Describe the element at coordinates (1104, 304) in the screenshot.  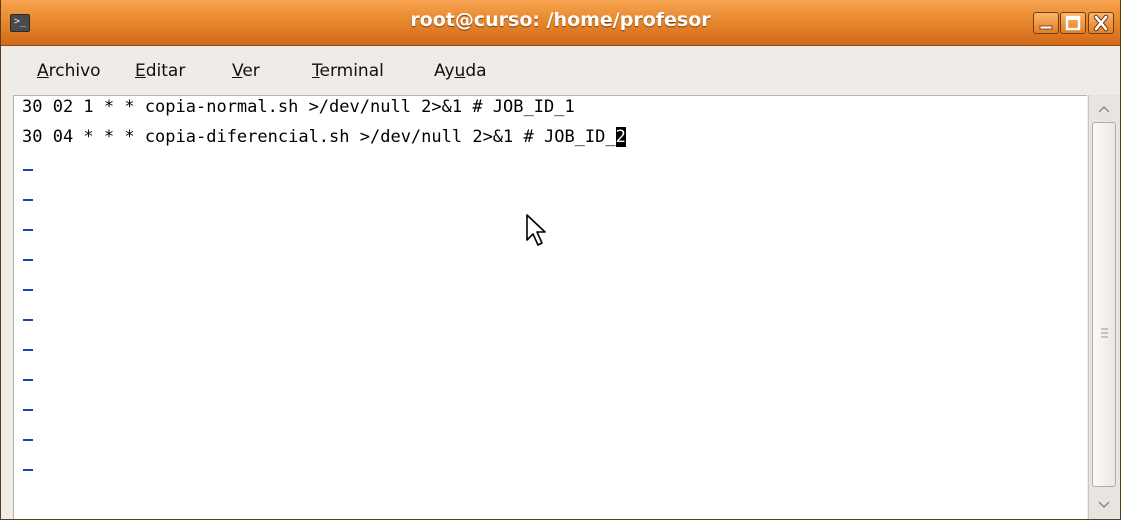
I see `scroll-thumb` at that location.